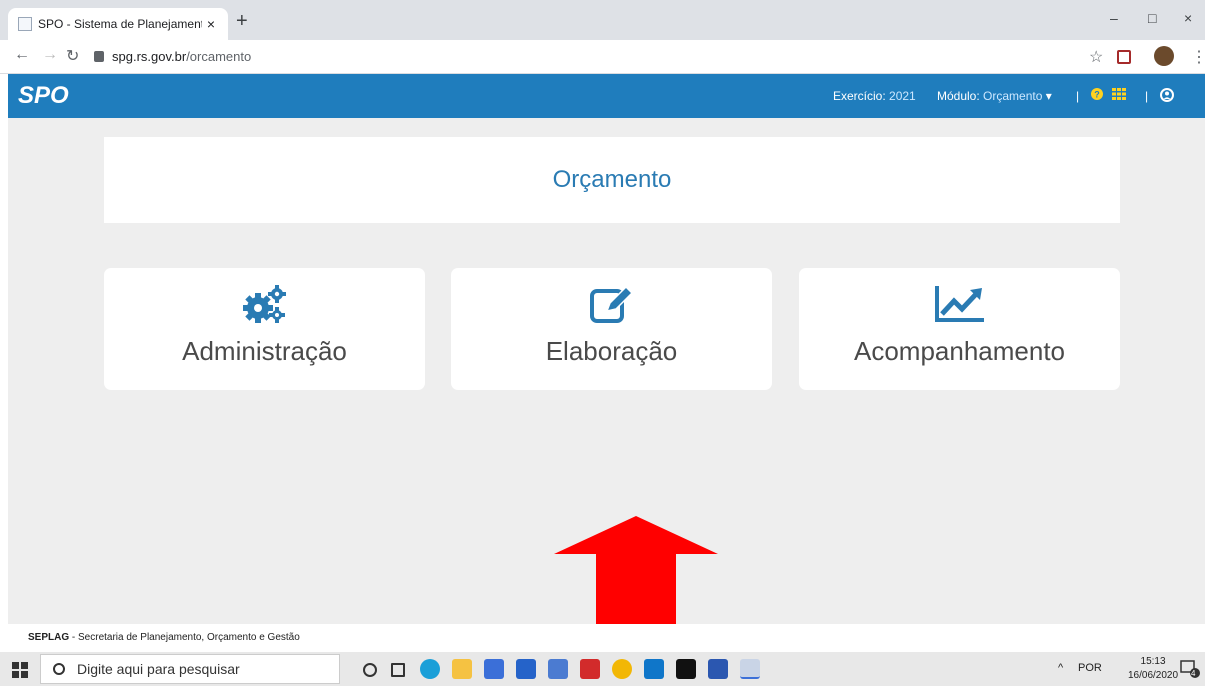  What do you see at coordinates (149, 56) in the screenshot?
I see `url-host: spg.rs.gov.br` at bounding box center [149, 56].